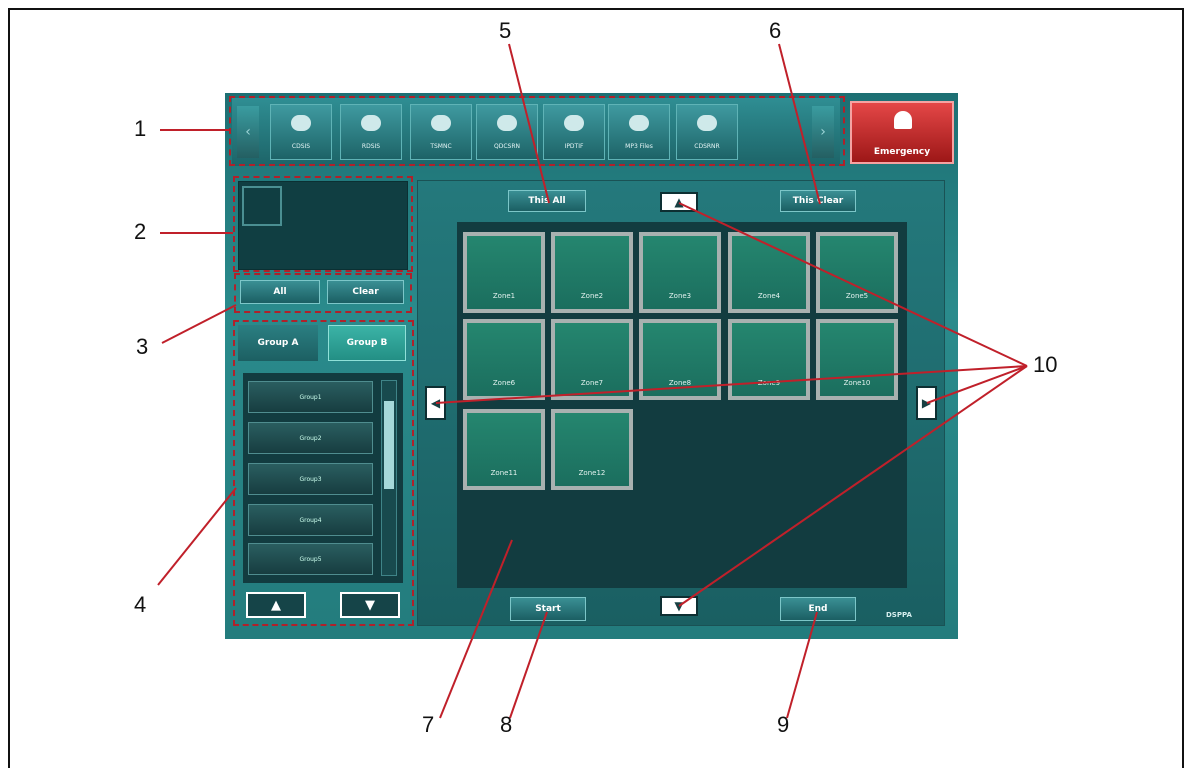 The height and width of the screenshot is (768, 1184). I want to click on callout-region-all-clear, so click(323, 293).